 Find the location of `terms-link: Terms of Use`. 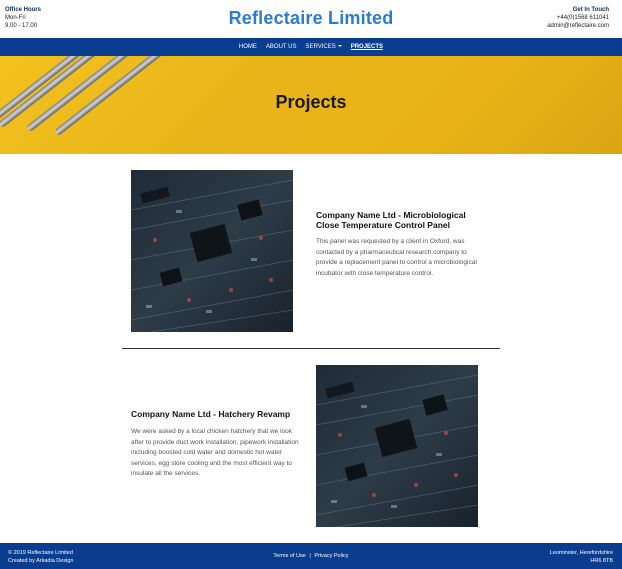

terms-link: Terms of Use is located at coordinates (289, 556).